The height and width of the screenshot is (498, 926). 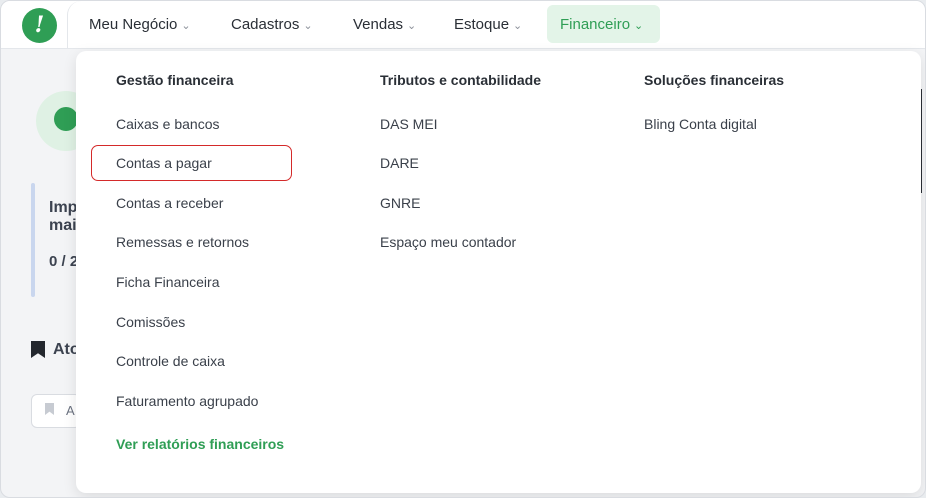 What do you see at coordinates (482, 24) in the screenshot?
I see `nav-label: Estoque` at bounding box center [482, 24].